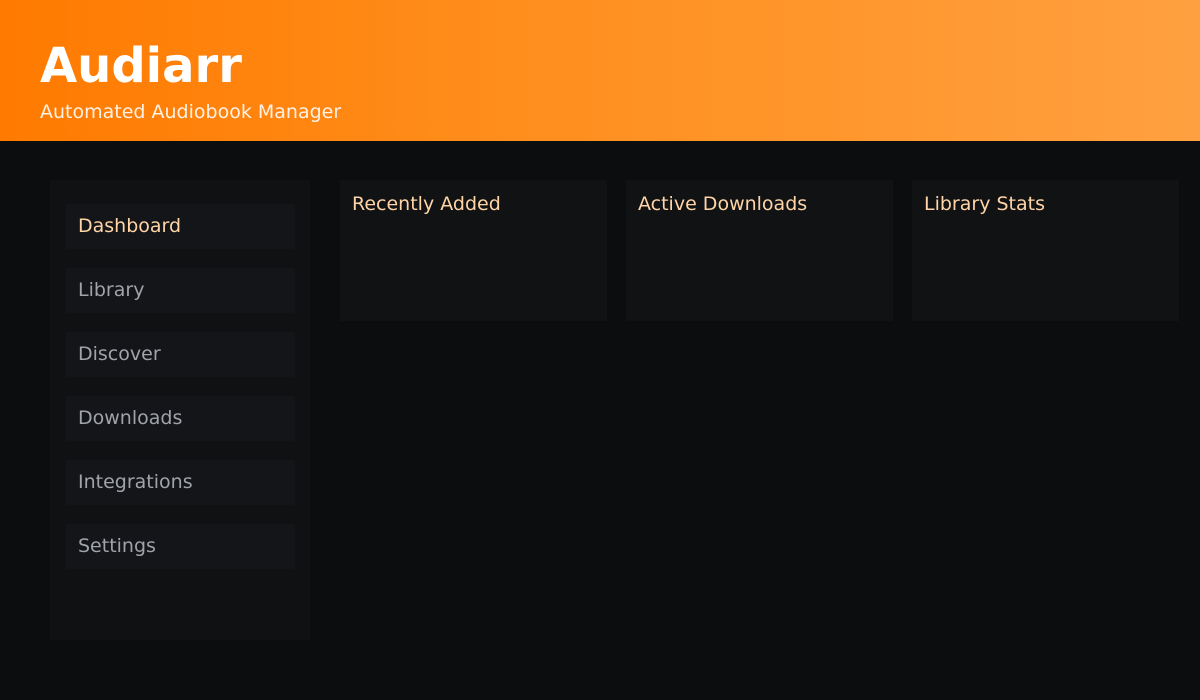 This screenshot has height=700, width=1200. What do you see at coordinates (723, 204) in the screenshot?
I see `card-title: Active Downloads` at bounding box center [723, 204].